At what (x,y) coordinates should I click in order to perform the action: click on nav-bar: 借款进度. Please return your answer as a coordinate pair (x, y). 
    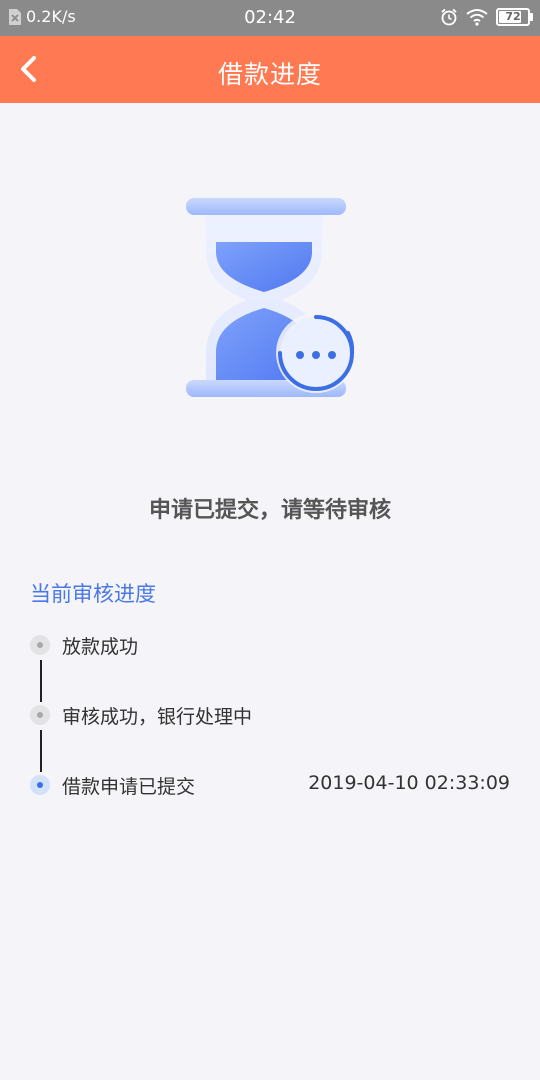
    Looking at the image, I should click on (270, 69).